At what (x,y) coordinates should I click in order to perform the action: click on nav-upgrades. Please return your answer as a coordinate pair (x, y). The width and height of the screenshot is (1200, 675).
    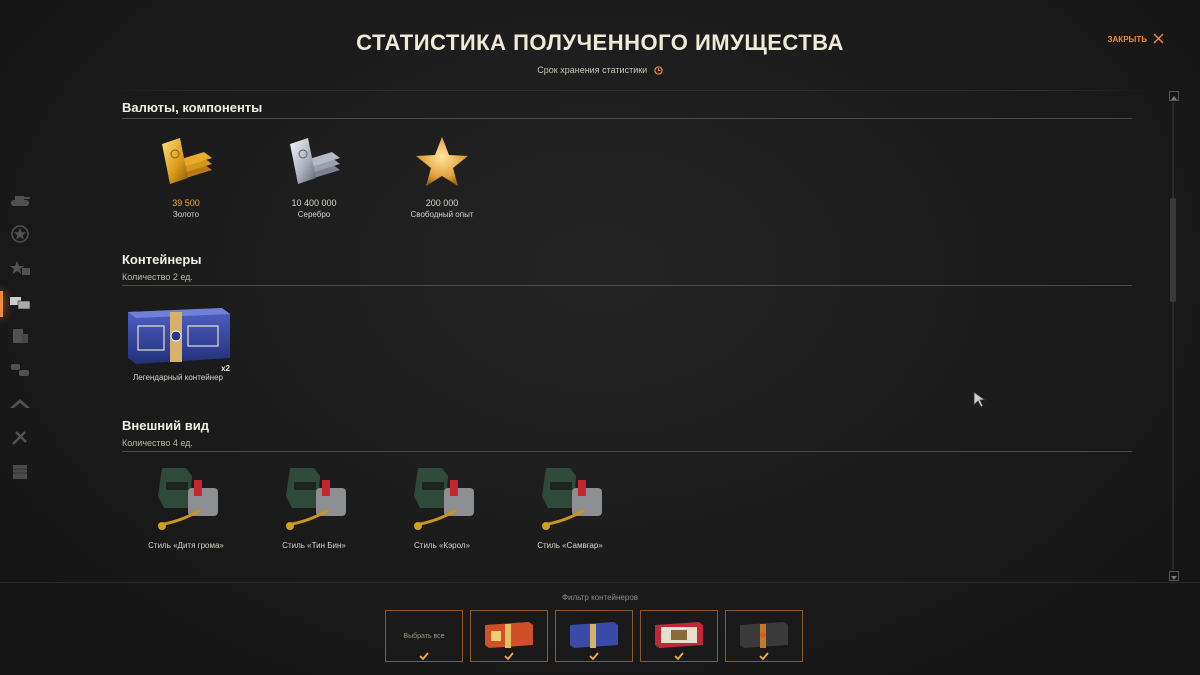
    Looking at the image, I should click on (20, 406).